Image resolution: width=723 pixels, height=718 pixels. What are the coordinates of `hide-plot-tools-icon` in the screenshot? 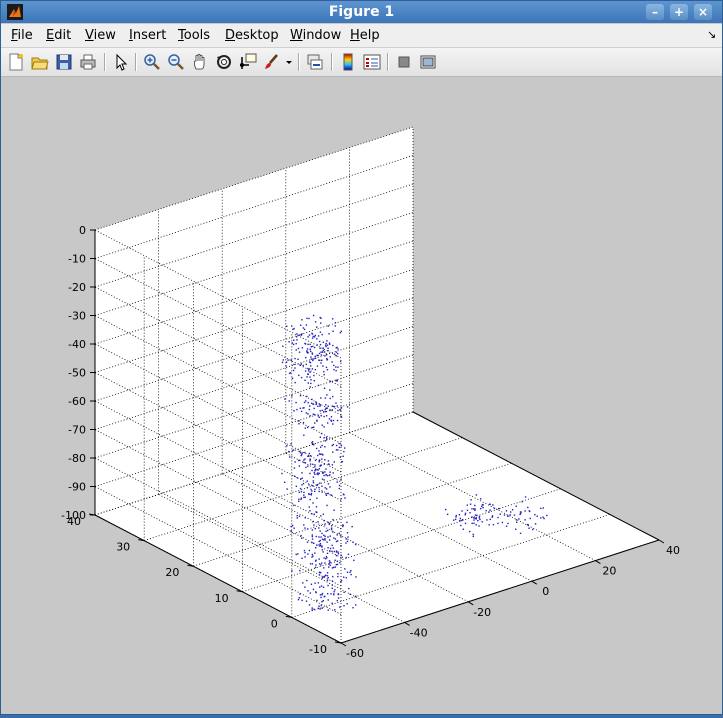 It's located at (404, 62).